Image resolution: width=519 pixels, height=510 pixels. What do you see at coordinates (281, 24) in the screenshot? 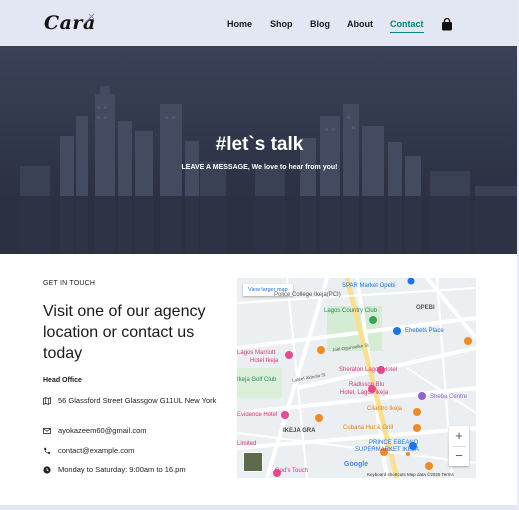
I see `nav-item-shop: Shop` at bounding box center [281, 24].